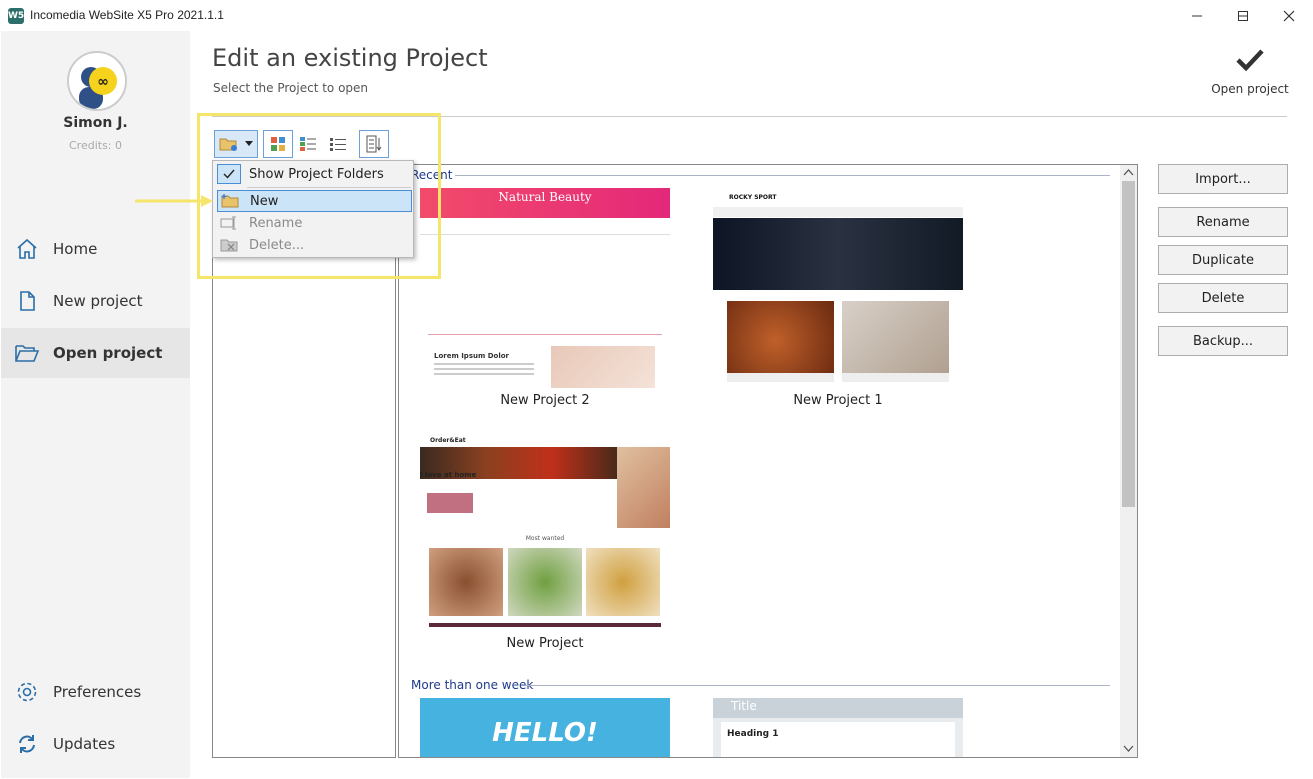 The width and height of the screenshot is (1313, 779). What do you see at coordinates (545, 197) in the screenshot?
I see `thumb-site-title: Natural Beauty` at bounding box center [545, 197].